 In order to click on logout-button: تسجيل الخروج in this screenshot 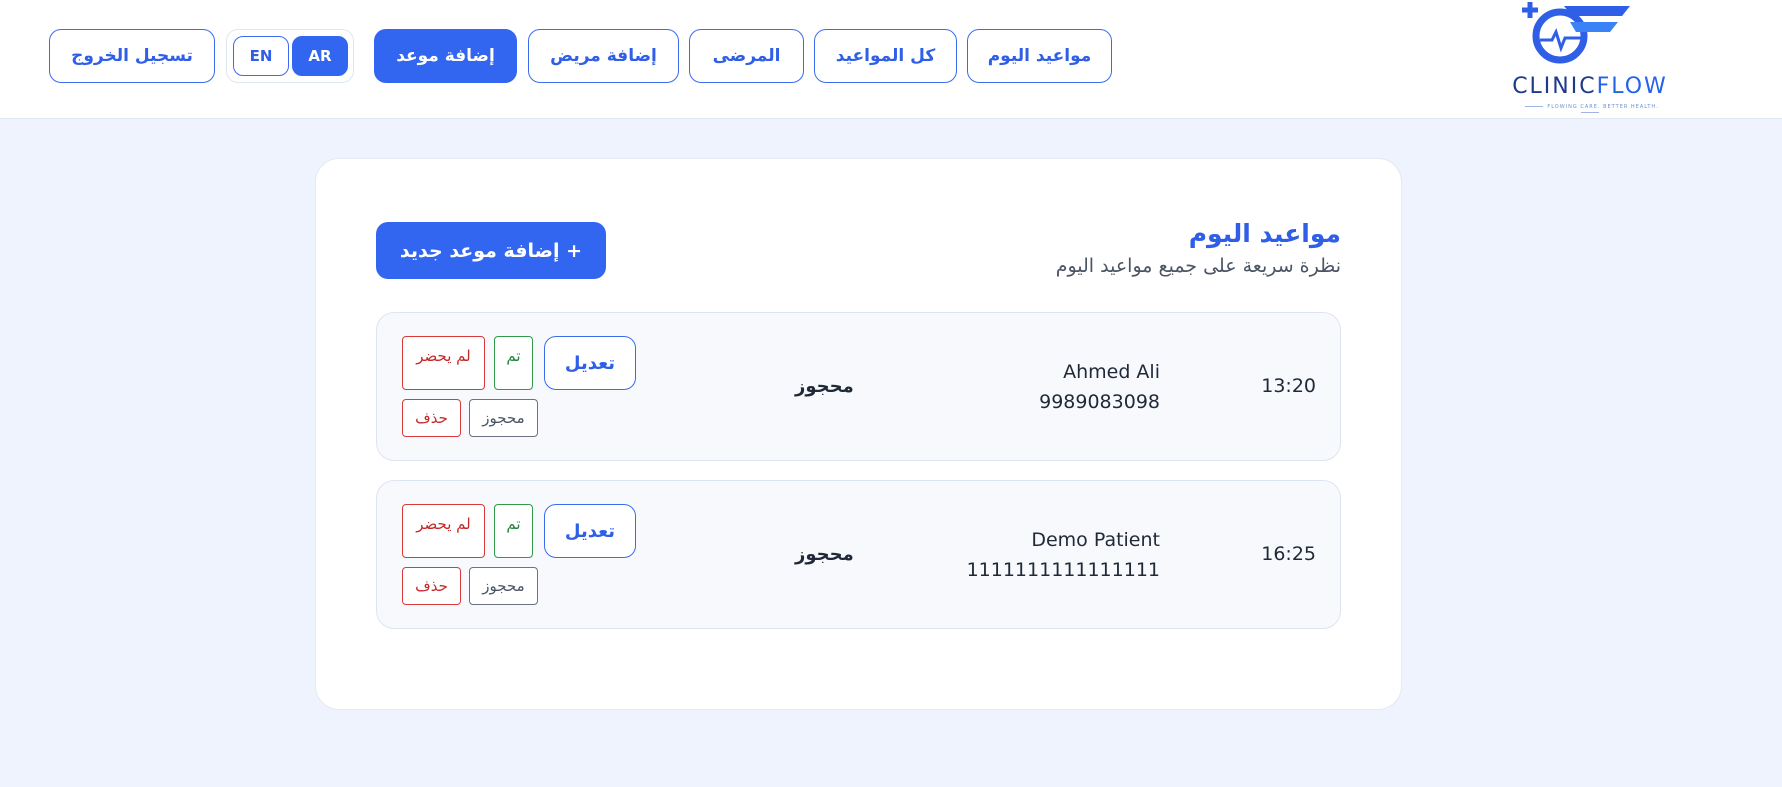, I will do `click(132, 56)`.